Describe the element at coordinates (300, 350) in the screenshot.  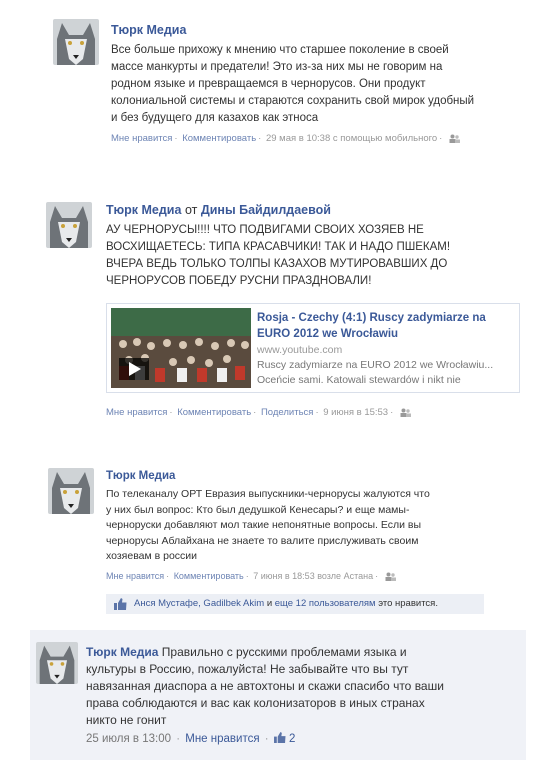
I see `shared-link-domain: www.youtube.com` at that location.